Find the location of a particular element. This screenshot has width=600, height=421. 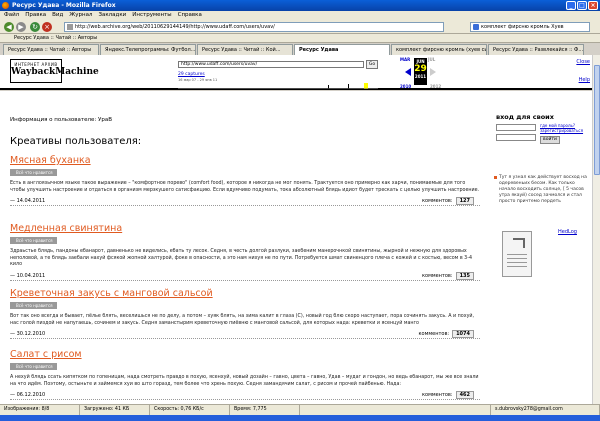

wayback-current-year: 2011 is located at coordinates (420, 76).